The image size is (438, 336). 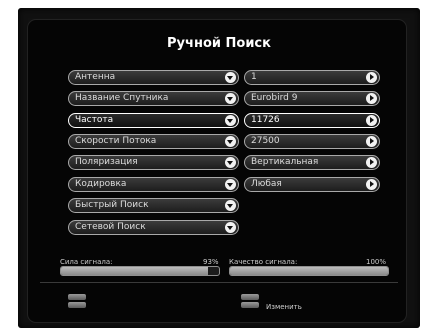 What do you see at coordinates (219, 43) in the screenshot?
I see `page-title: Ручной Поиск` at bounding box center [219, 43].